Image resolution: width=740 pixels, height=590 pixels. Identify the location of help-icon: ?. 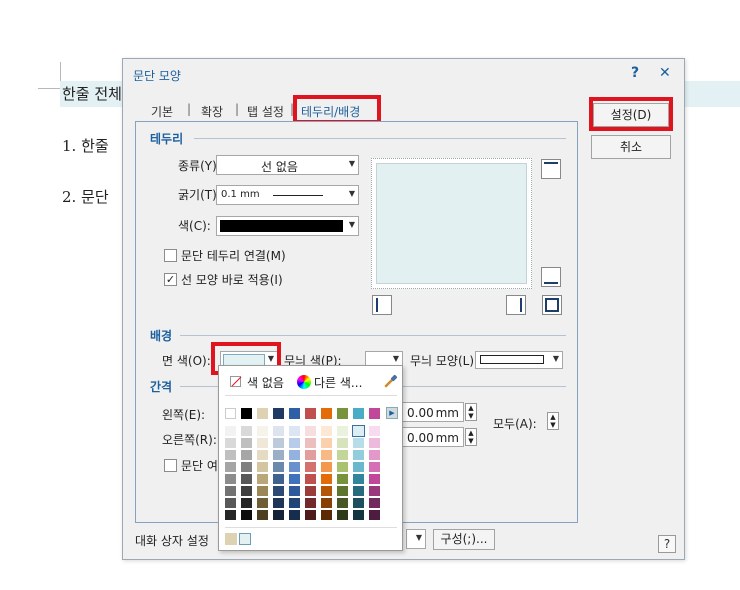
(635, 73).